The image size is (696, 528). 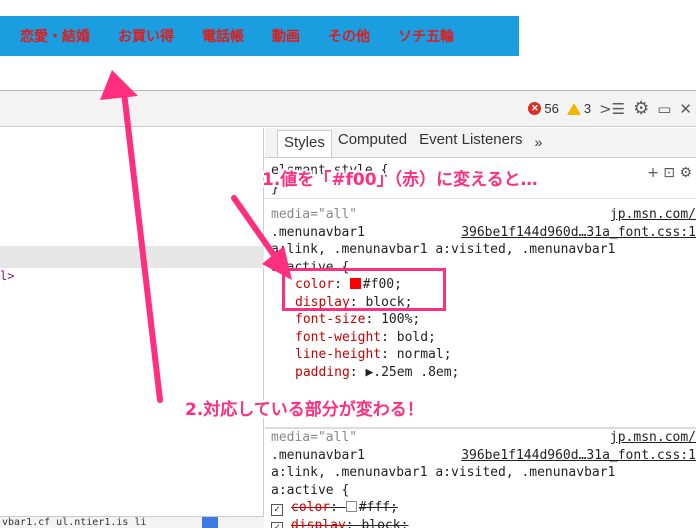 I want to click on arrowhead-navbar, so click(x=119, y=85).